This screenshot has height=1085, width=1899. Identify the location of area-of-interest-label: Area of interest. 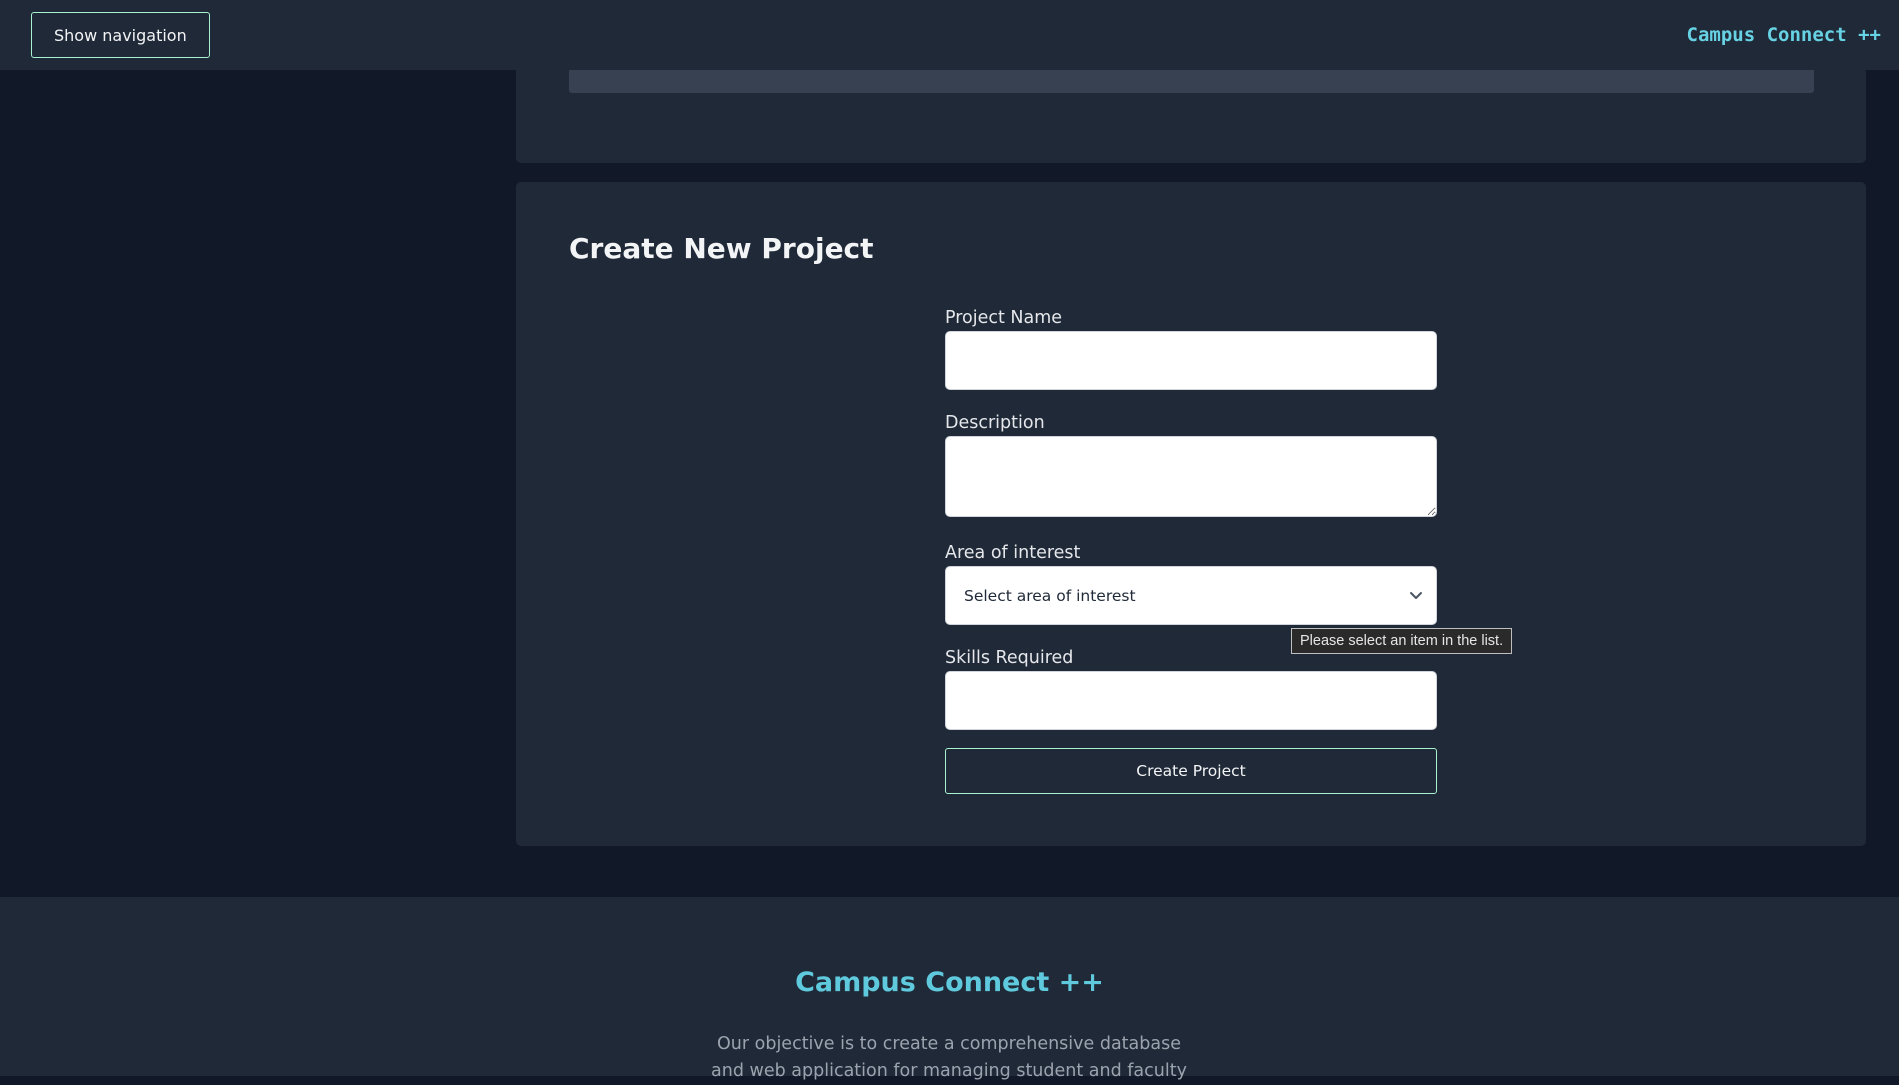
(1013, 553).